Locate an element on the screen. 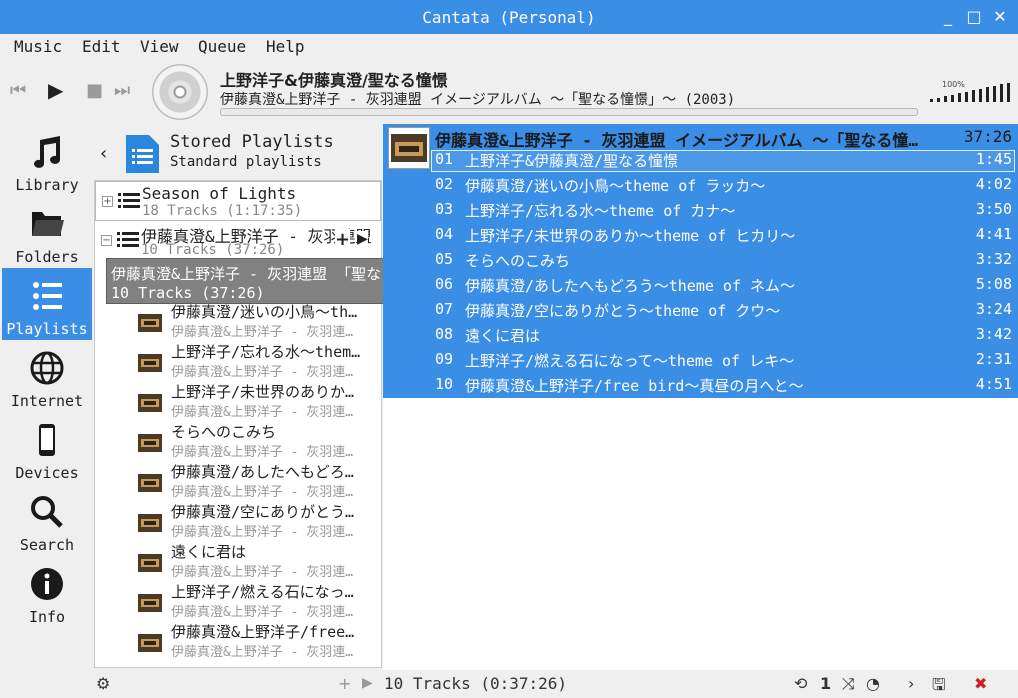 Image resolution: width=1018 pixels, height=698 pixels. track-title: 上野洋子/燃える石になって〜theme of レキ〜 is located at coordinates (630, 361).